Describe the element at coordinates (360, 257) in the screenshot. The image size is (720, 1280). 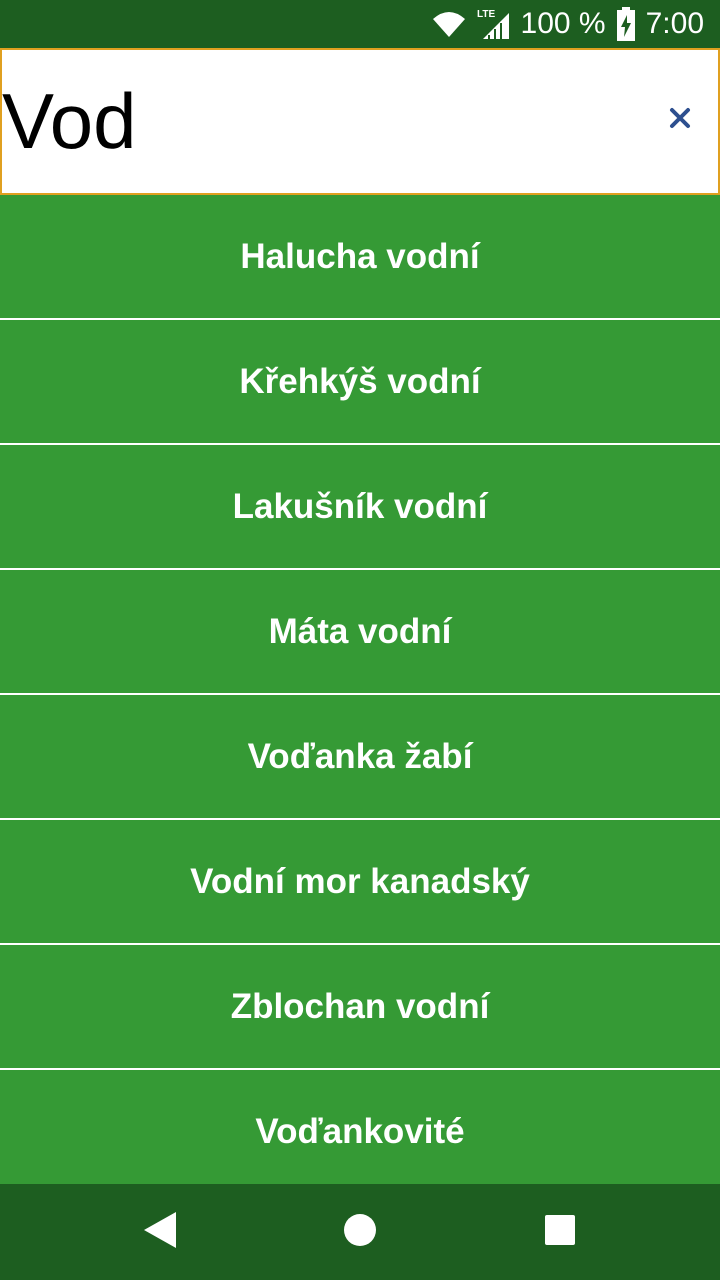
I see `list-item: Halucha vodní` at that location.